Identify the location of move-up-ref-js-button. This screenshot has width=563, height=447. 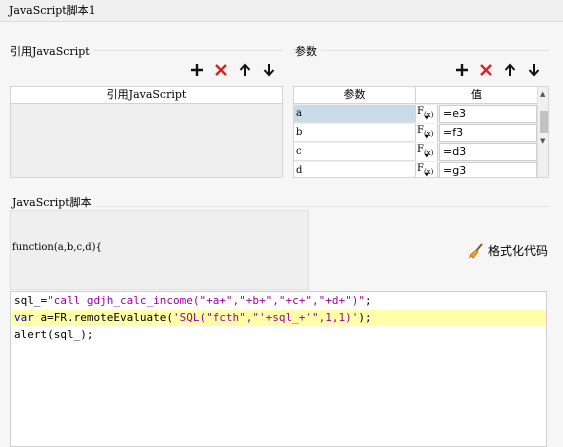
(245, 70).